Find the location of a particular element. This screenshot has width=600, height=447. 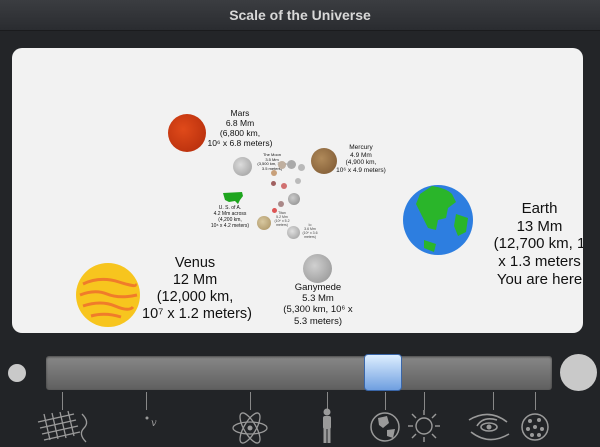

app-title: Scale of the Universe is located at coordinates (300, 15).